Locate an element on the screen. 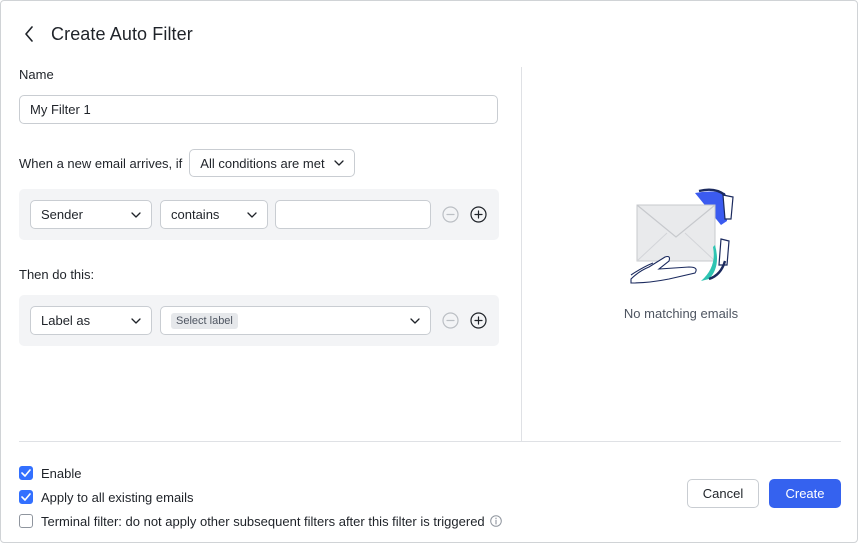 The width and height of the screenshot is (858, 543). enable-label: Enable is located at coordinates (61, 473).